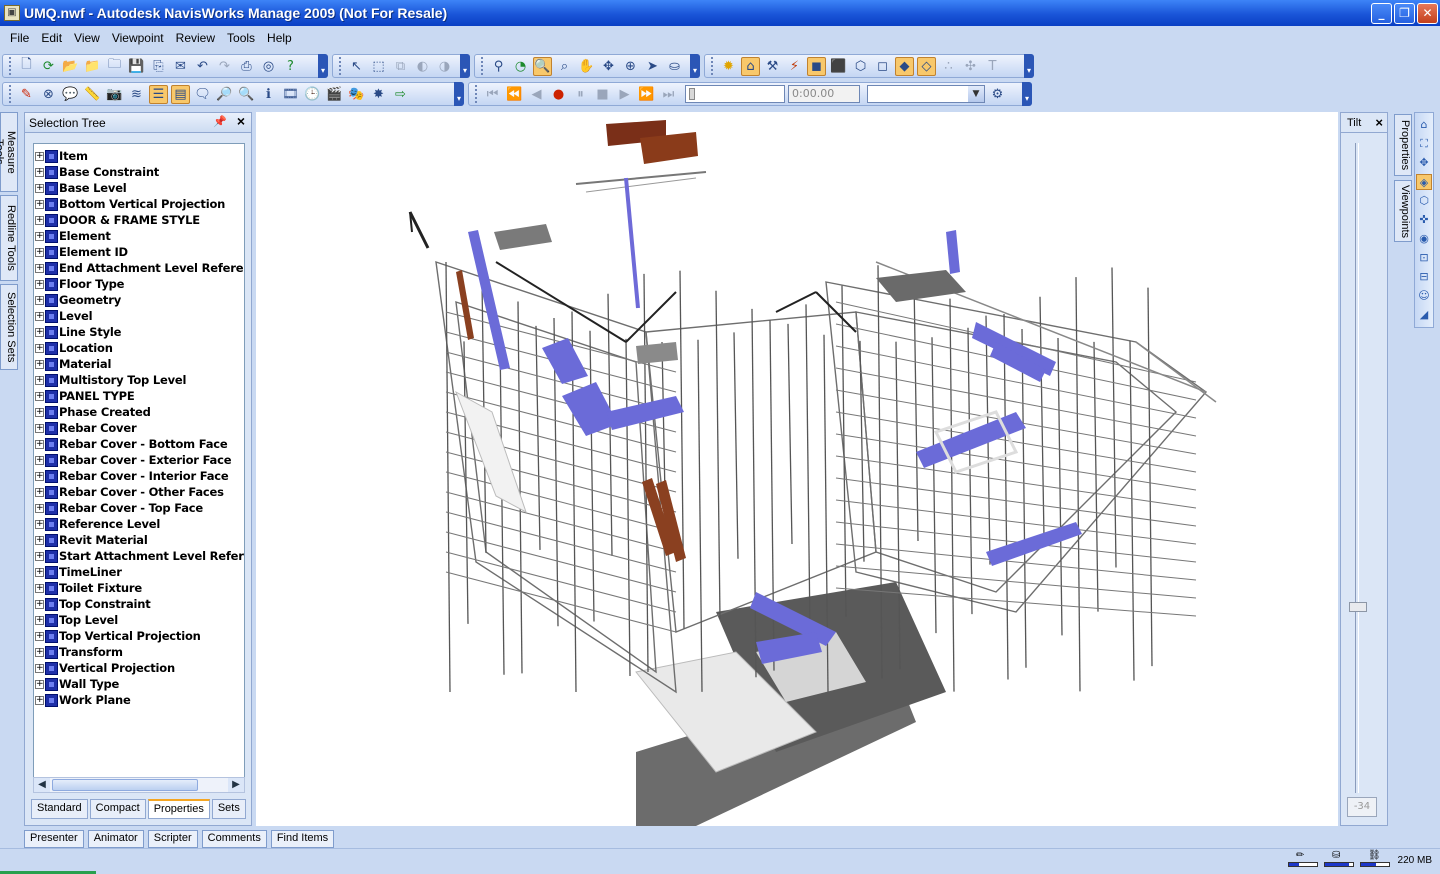  I want to click on properties-icon: ▤, so click(180, 94).